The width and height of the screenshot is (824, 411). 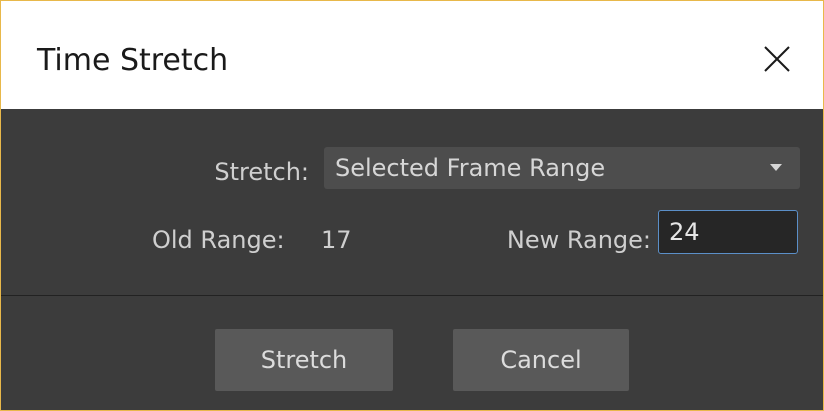 What do you see at coordinates (470, 168) in the screenshot?
I see `stretch-dropdown-value: Selected Frame Range` at bounding box center [470, 168].